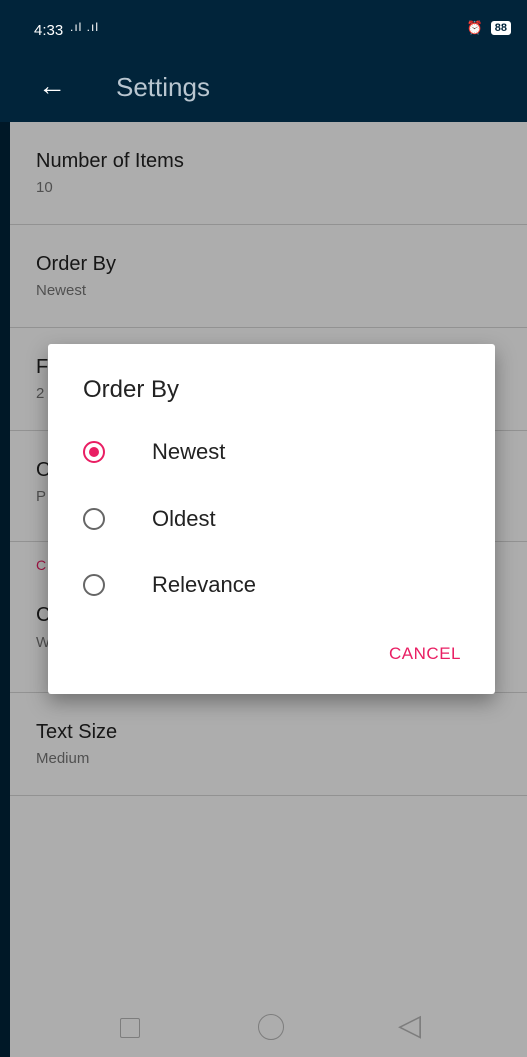 The image size is (527, 1057). Describe the element at coordinates (273, 452) in the screenshot. I see `option-newest: Newest` at that location.